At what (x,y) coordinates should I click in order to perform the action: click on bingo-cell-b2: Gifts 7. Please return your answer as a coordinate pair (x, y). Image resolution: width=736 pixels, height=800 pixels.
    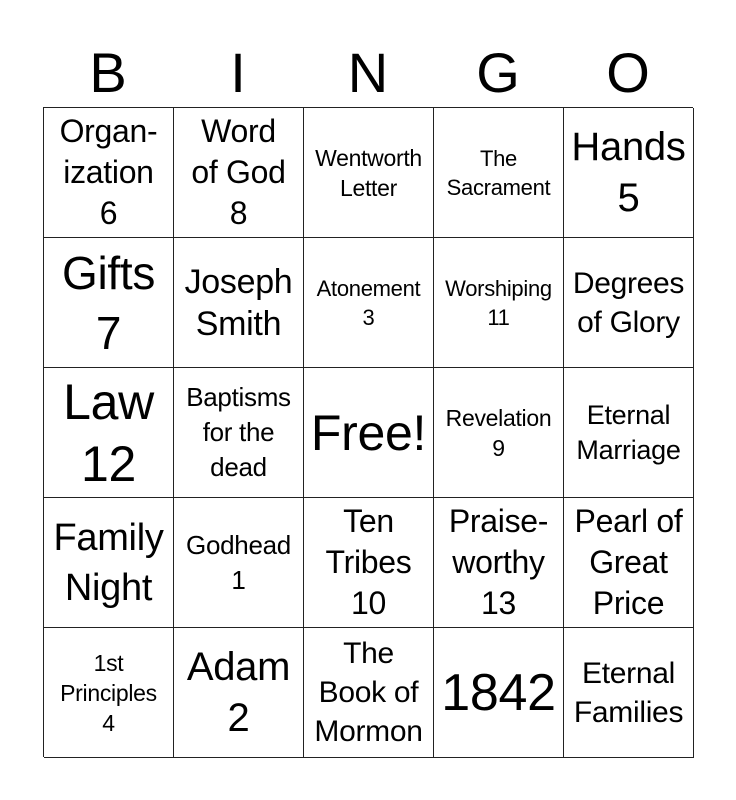
    Looking at the image, I should click on (109, 303).